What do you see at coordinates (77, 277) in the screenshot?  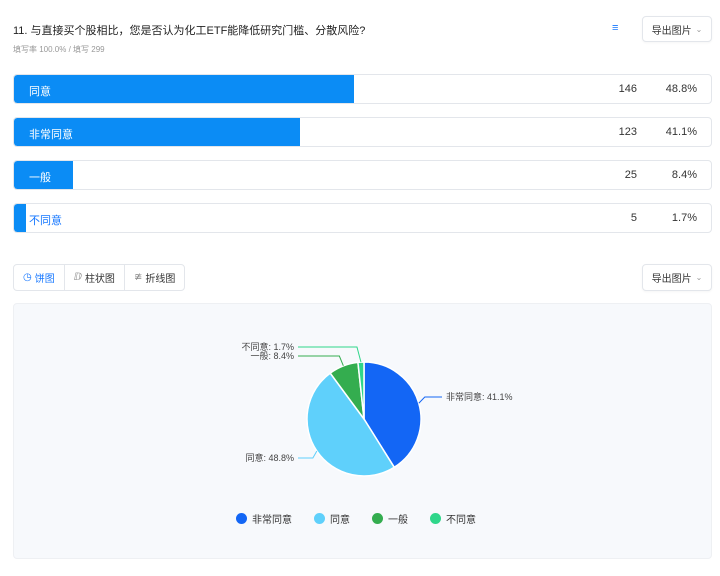 I see `bar-chart-icon: ⅅ` at bounding box center [77, 277].